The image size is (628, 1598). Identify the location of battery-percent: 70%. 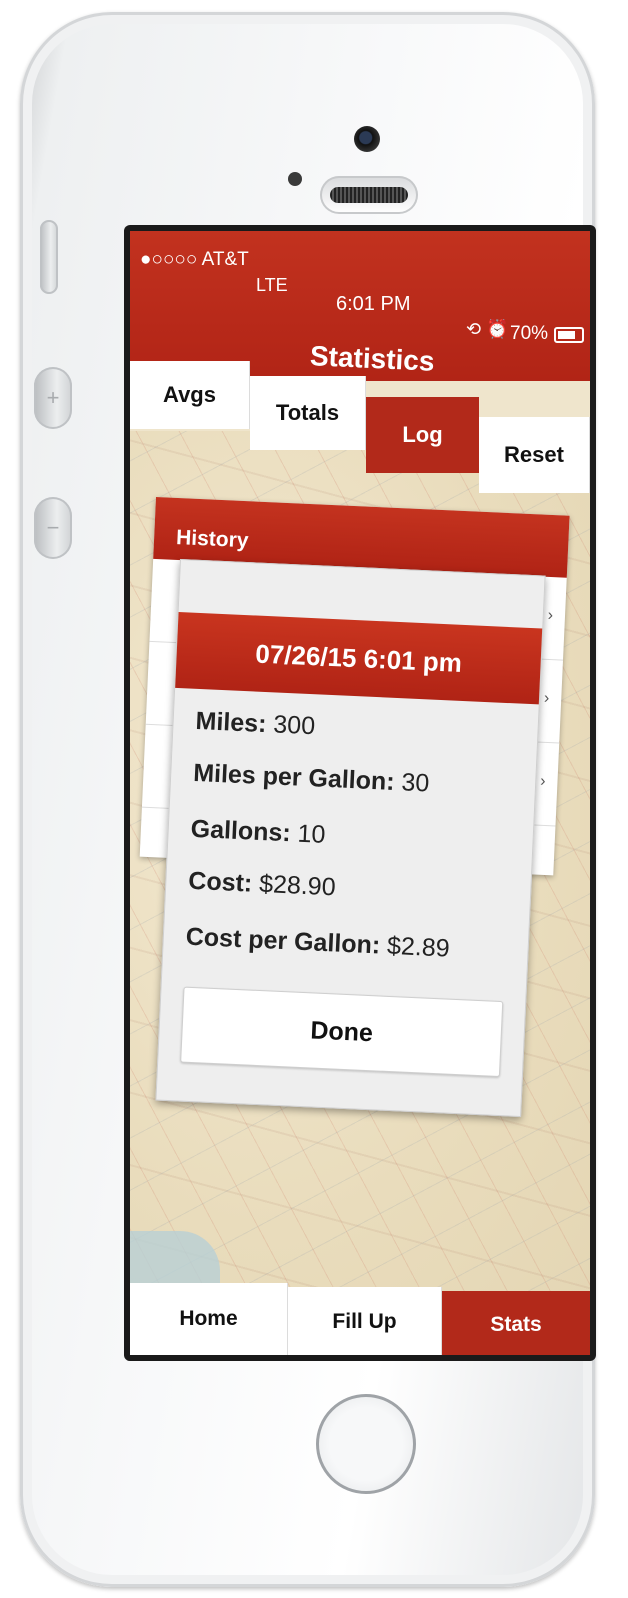
(529, 333).